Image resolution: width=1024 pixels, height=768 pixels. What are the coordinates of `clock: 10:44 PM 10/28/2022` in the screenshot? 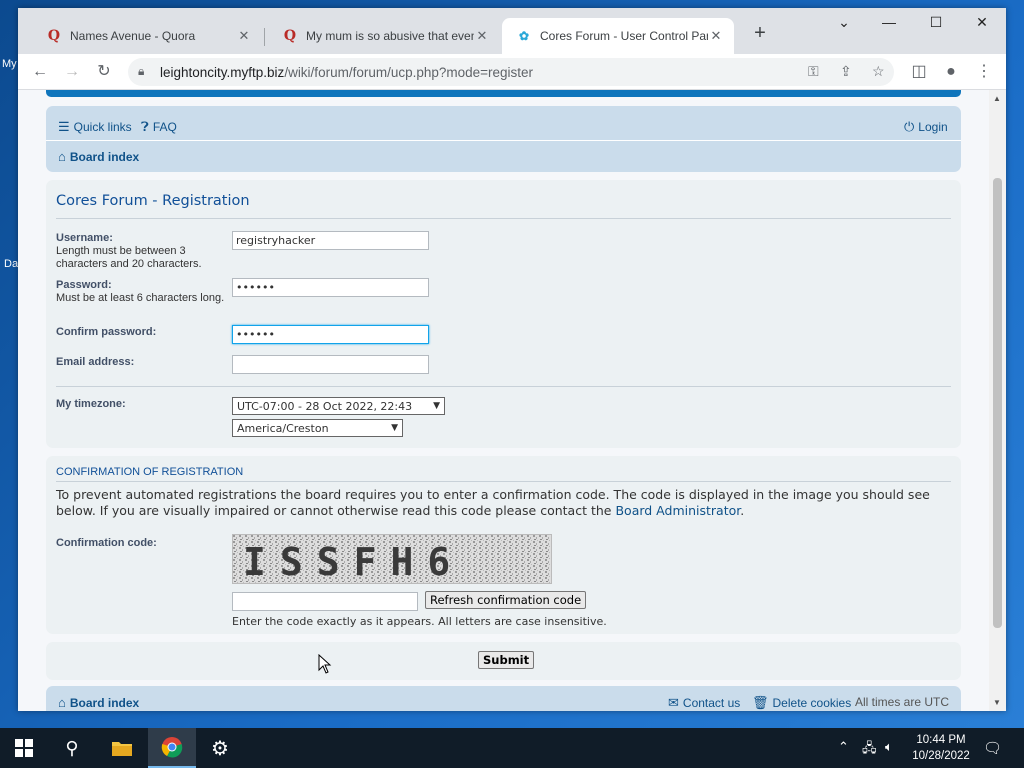 It's located at (941, 748).